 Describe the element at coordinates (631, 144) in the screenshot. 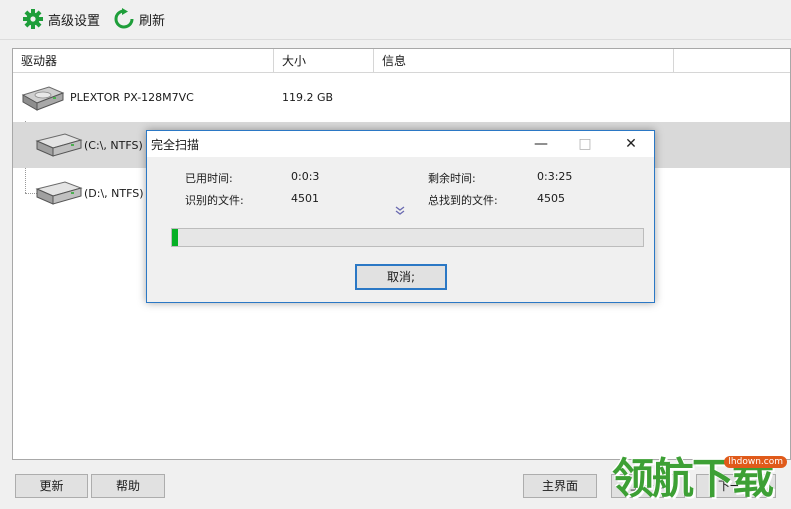

I see `close-button: ✕` at that location.